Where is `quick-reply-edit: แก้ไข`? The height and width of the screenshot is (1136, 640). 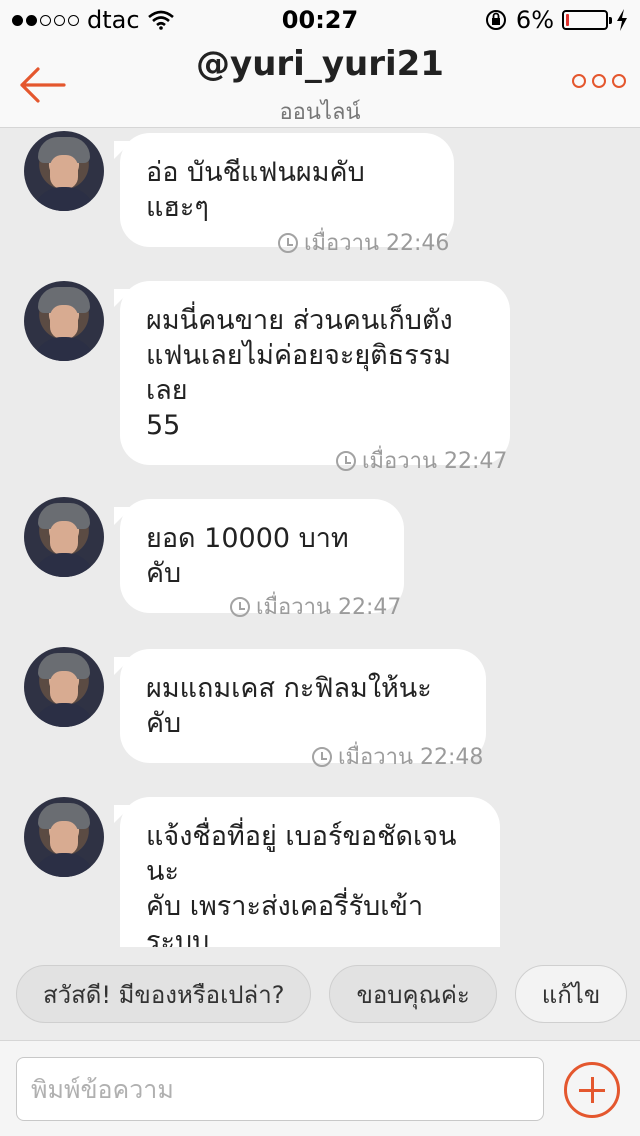 quick-reply-edit: แก้ไข is located at coordinates (571, 994).